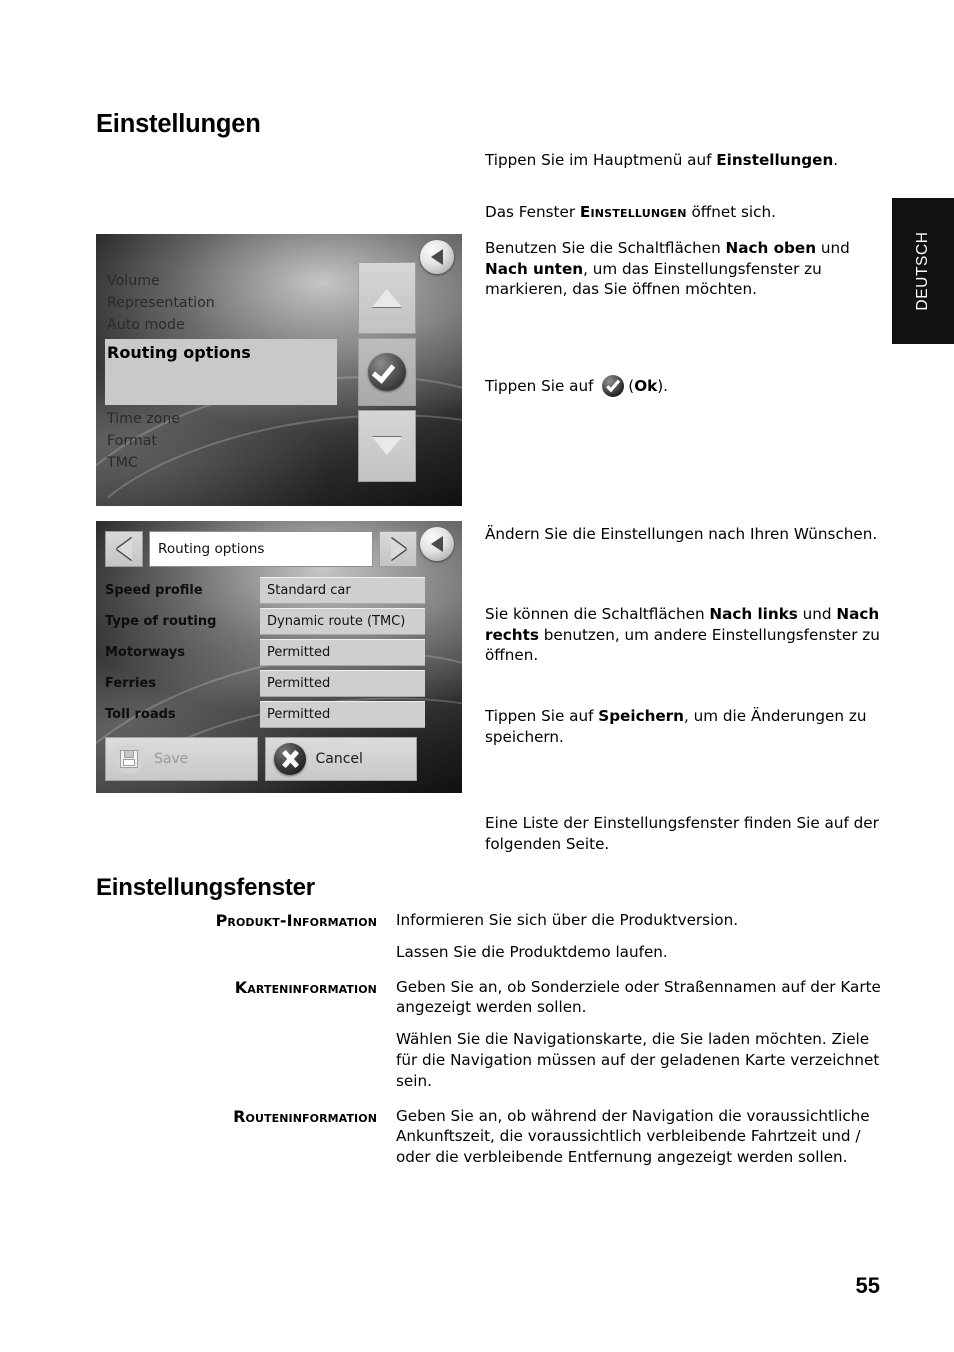 The width and height of the screenshot is (954, 1352). Describe the element at coordinates (296, 920) in the screenshot. I see `settings-window-name: Produkt-Information` at that location.